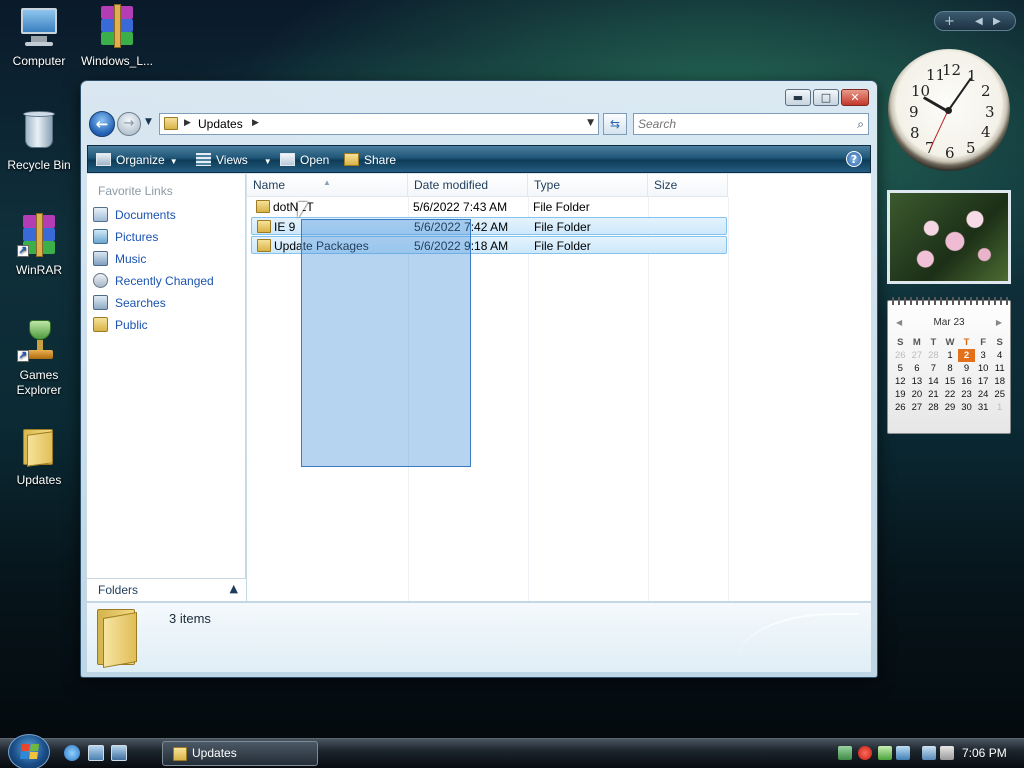 This screenshot has height=768, width=1024. I want to click on folders-toggle: Folders ▲, so click(166, 589).